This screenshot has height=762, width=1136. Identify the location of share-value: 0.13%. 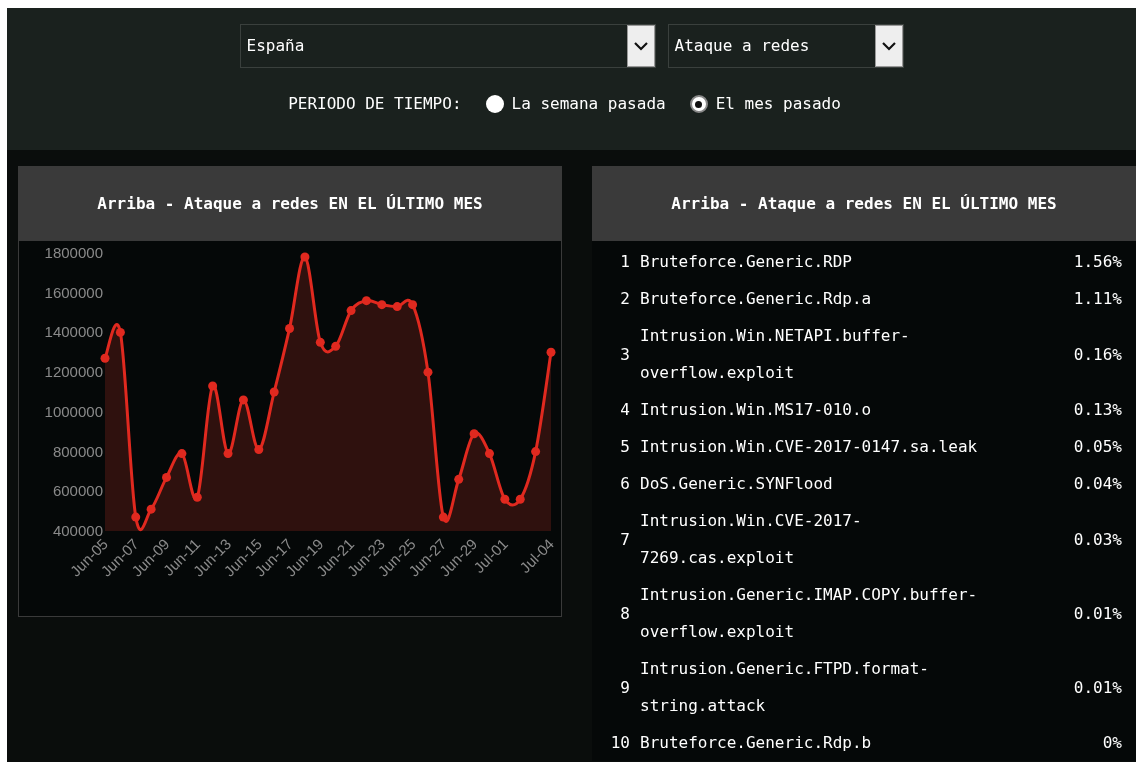
(1097, 410).